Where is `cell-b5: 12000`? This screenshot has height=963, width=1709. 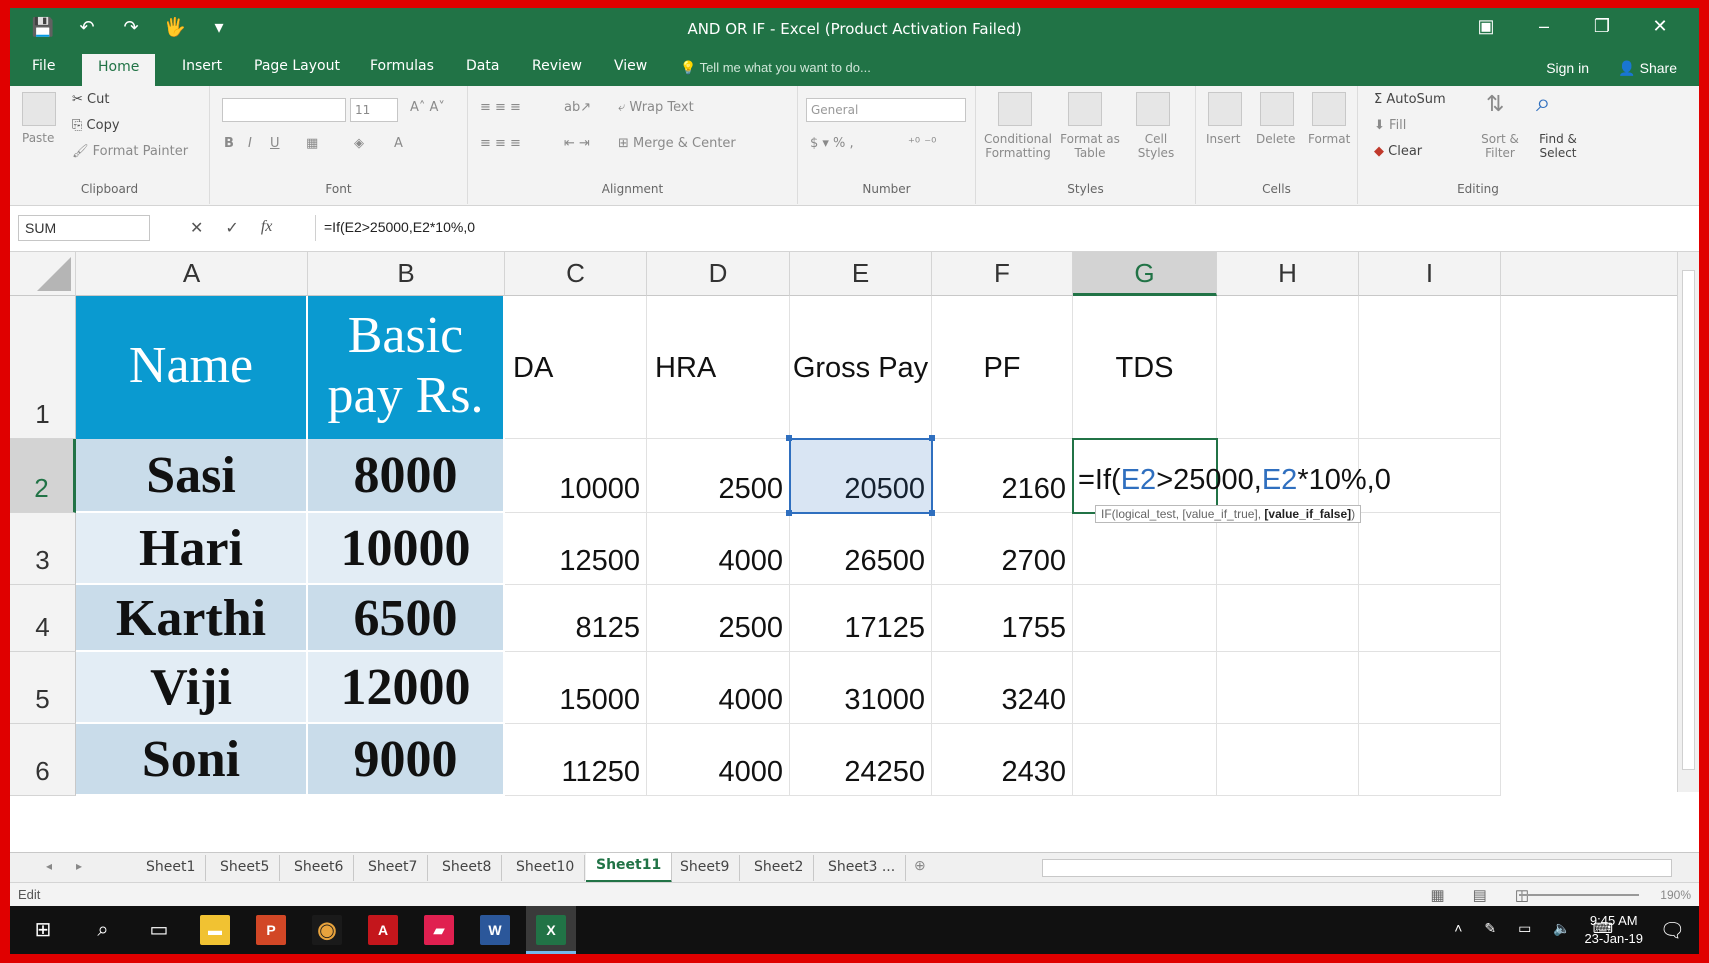
cell-b5: 12000 is located at coordinates (406, 688).